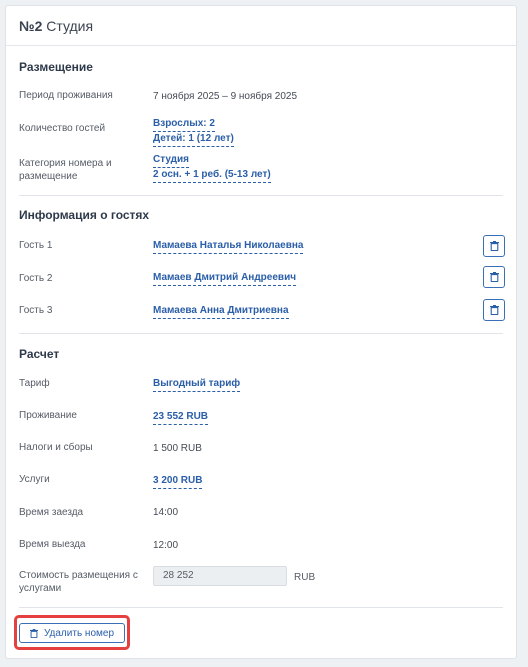 Image resolution: width=528 pixels, height=667 pixels. I want to click on tariff-label: Тариф, so click(34, 383).